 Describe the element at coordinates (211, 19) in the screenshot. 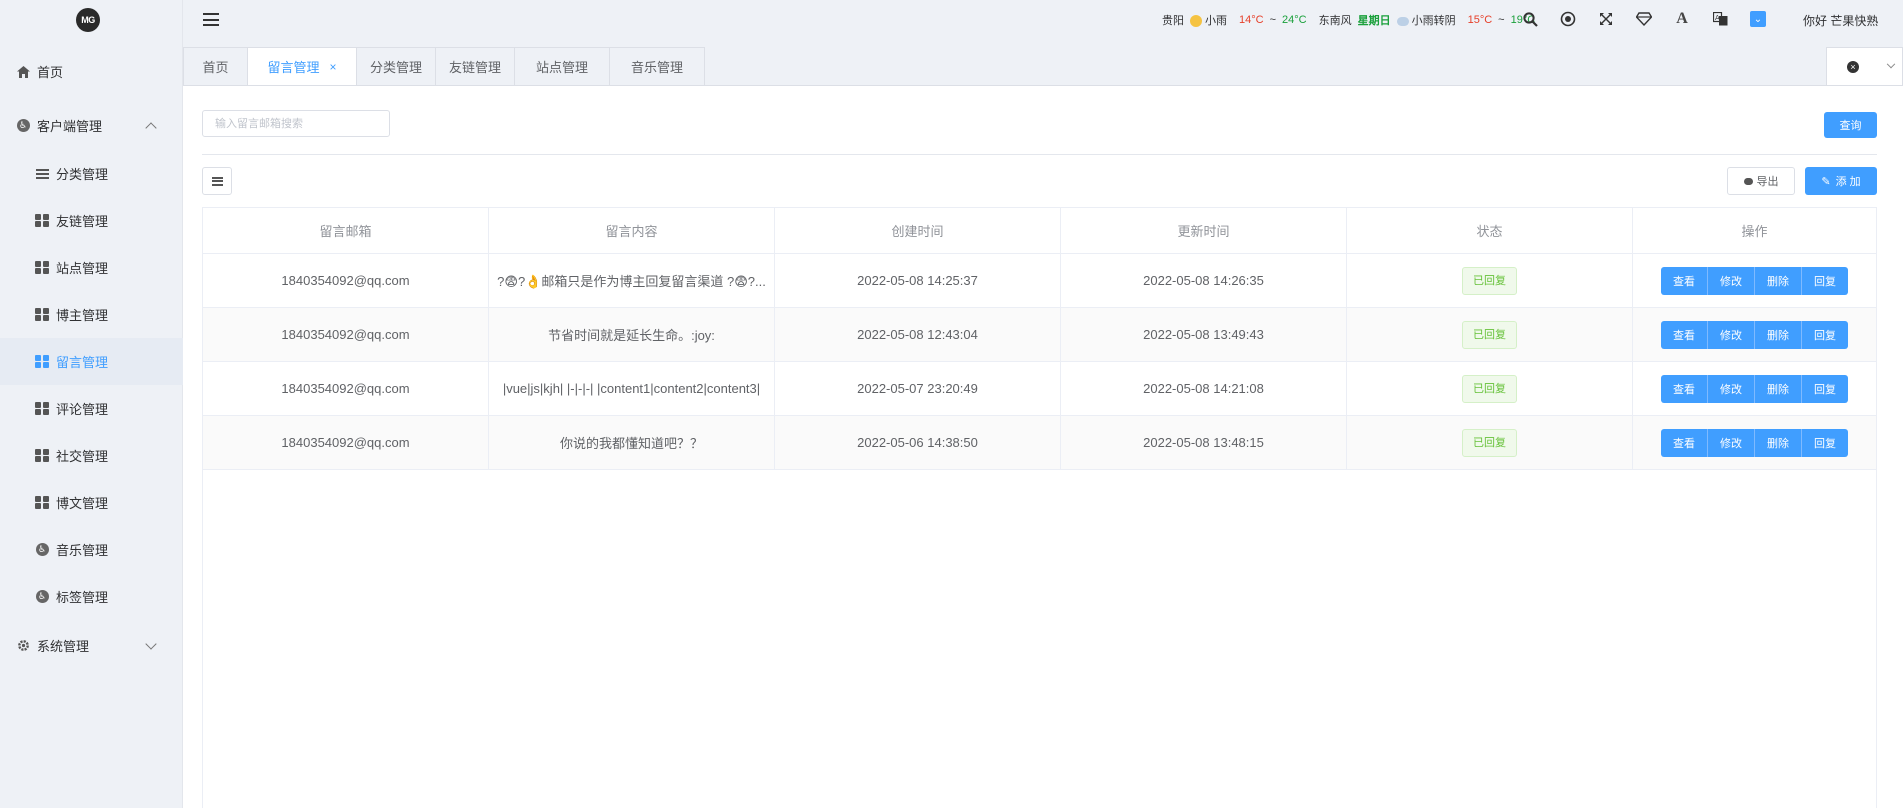

I see `menu-toggle-icon` at that location.